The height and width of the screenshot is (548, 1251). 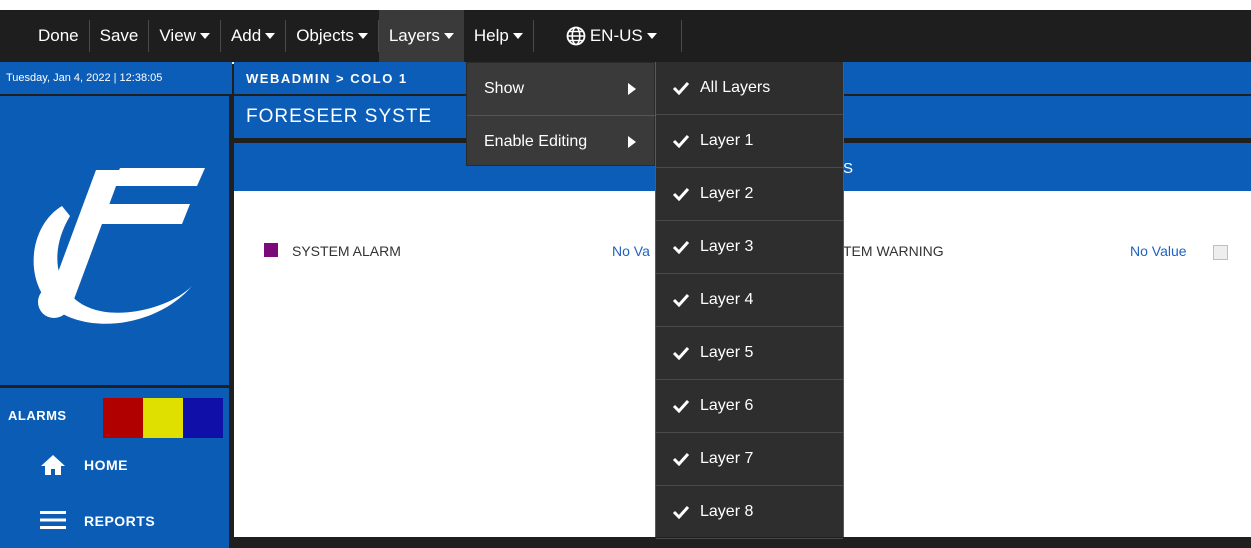 I want to click on system-warning-checkbox, so click(x=1220, y=252).